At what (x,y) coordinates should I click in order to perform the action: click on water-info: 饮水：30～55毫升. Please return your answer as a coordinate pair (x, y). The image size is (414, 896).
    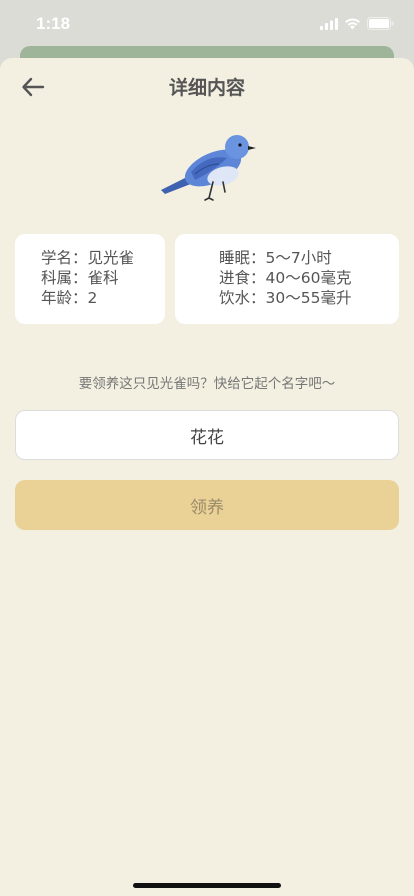
    Looking at the image, I should click on (285, 298).